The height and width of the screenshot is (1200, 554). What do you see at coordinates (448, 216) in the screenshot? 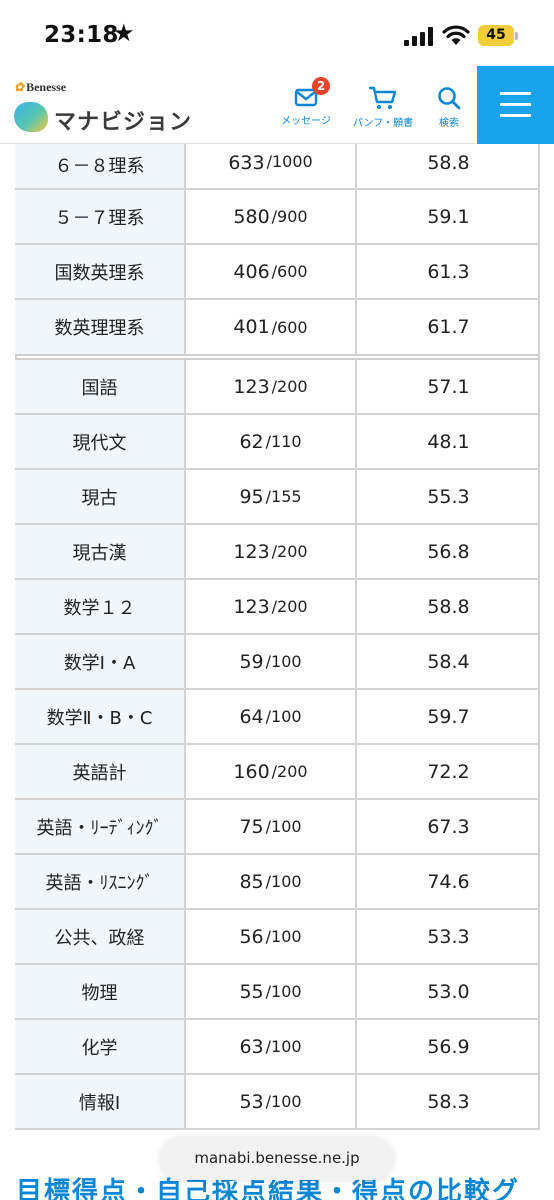
I see `deviation-cell: 59.1` at bounding box center [448, 216].